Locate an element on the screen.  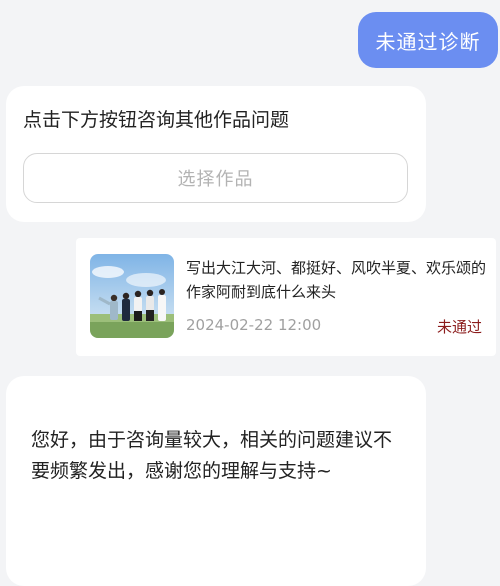
work-status-badge: 未通过 is located at coordinates (459, 327).